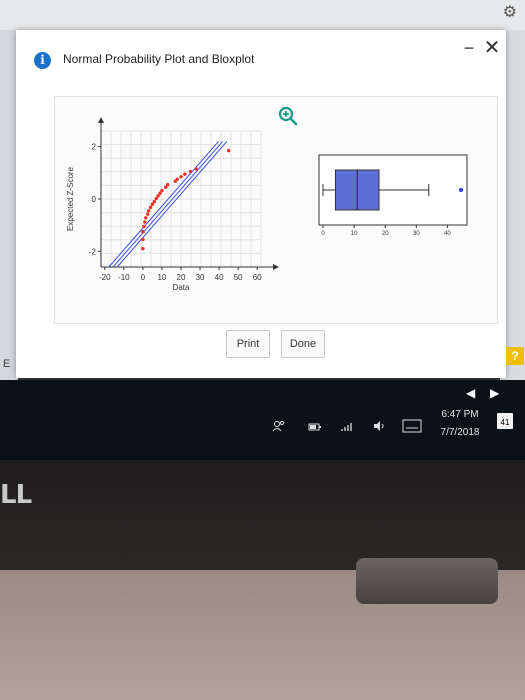  What do you see at coordinates (124, 277) in the screenshot?
I see `x-tick-label: -10` at bounding box center [124, 277].